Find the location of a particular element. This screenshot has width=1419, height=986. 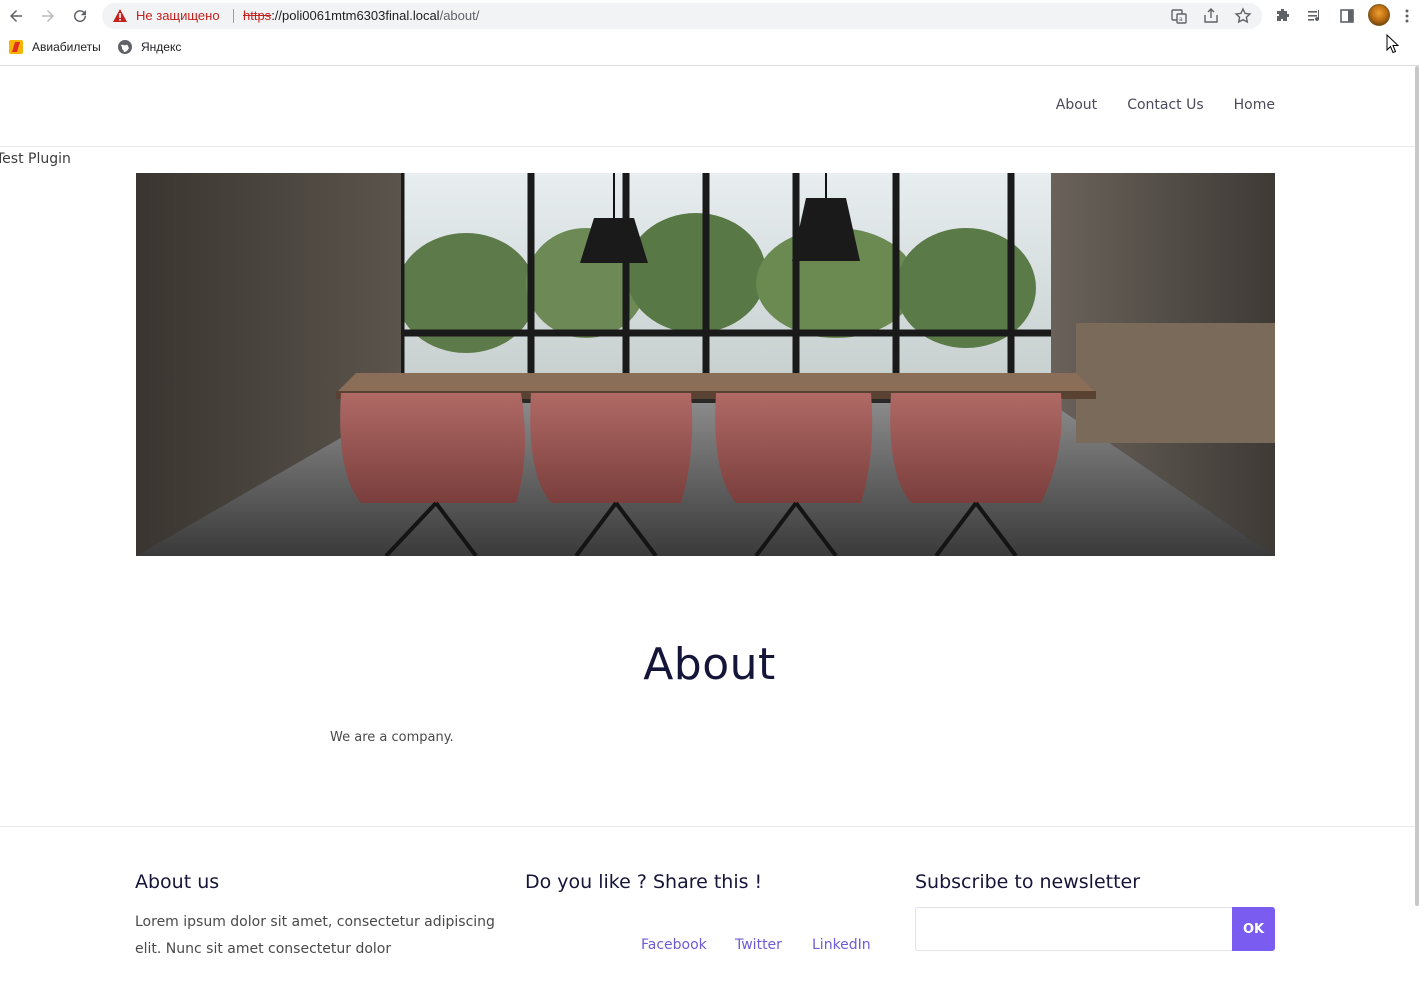

mouse-cursor-icon is located at coordinates (1393, 44).